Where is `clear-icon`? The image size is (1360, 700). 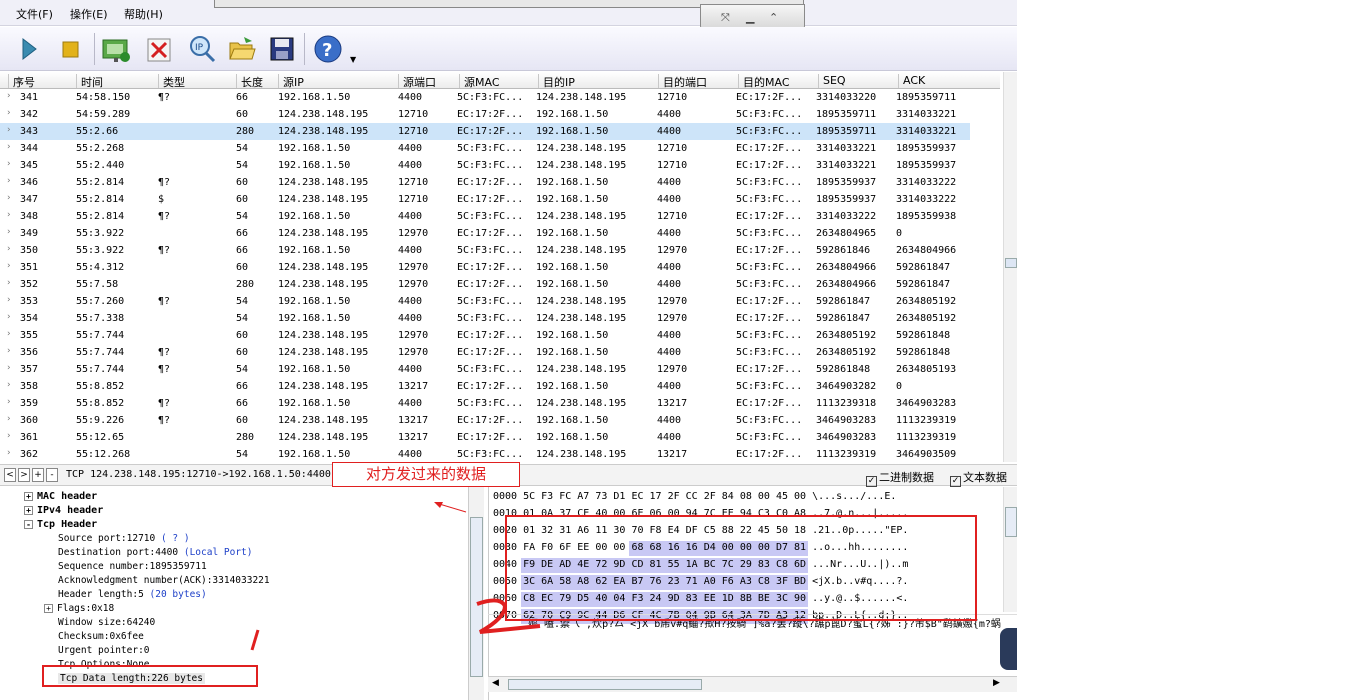
clear-icon is located at coordinates (160, 49).